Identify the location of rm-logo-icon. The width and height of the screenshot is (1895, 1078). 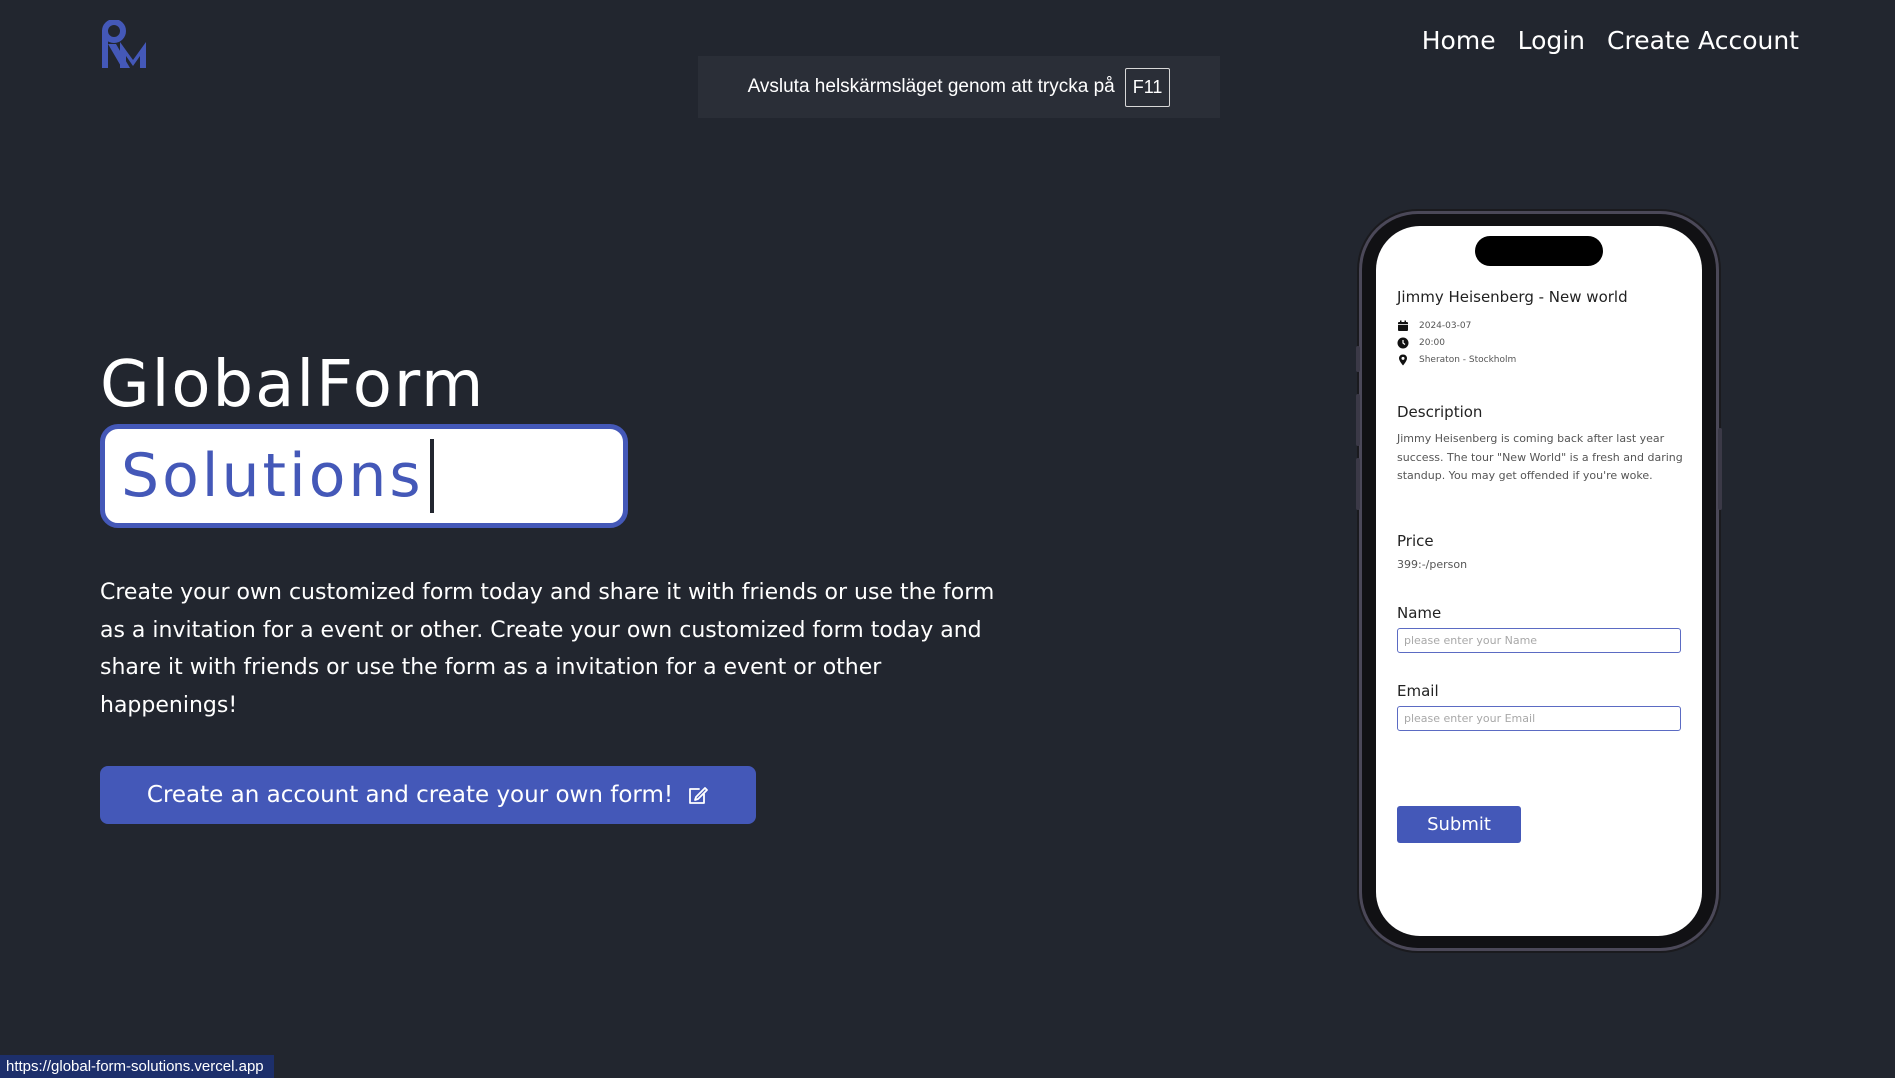
(124, 43).